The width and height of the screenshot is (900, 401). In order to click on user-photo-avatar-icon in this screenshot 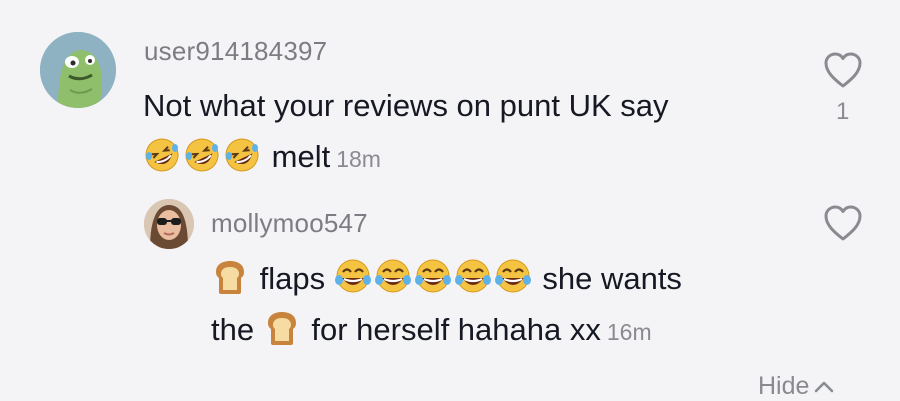, I will do `click(169, 224)`.